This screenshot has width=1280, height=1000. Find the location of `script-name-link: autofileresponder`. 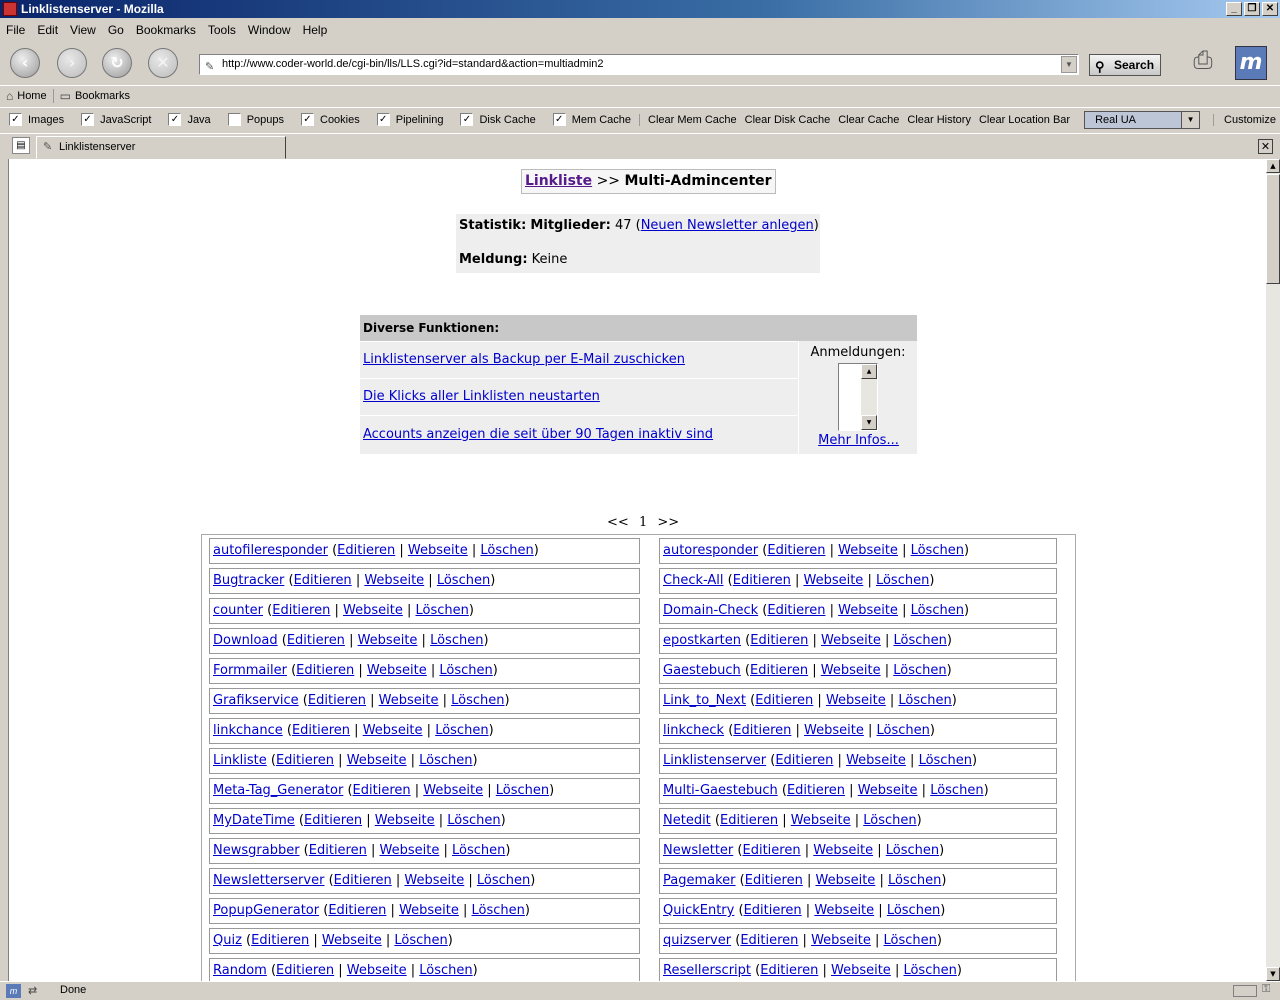

script-name-link: autofileresponder is located at coordinates (270, 550).